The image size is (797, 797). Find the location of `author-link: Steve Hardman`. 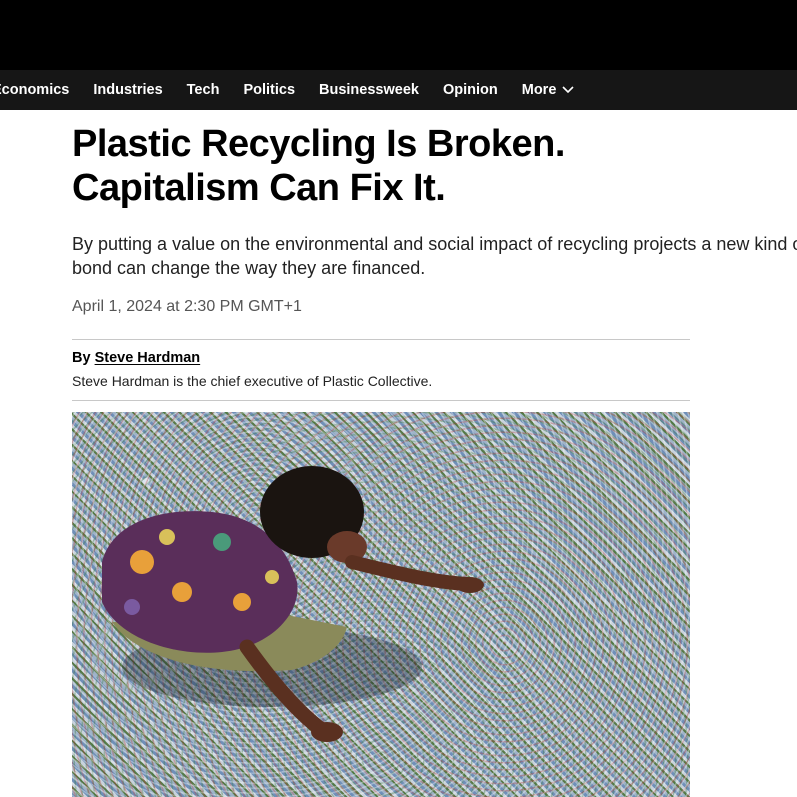

author-link: Steve Hardman is located at coordinates (148, 358).